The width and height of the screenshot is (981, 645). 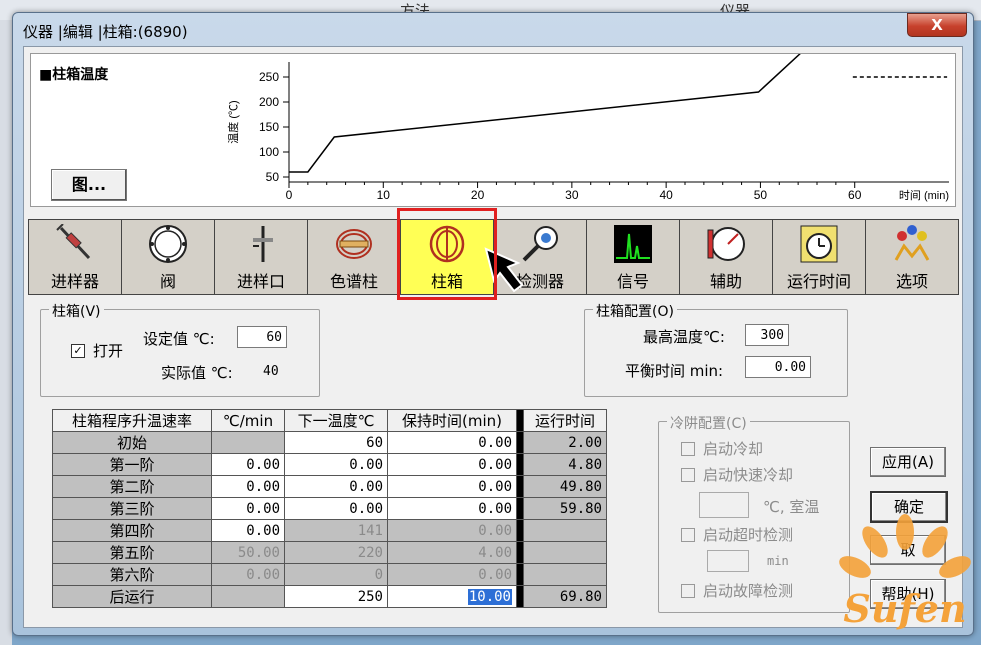 What do you see at coordinates (271, 371) in the screenshot?
I see `actual-value: 40` at bounding box center [271, 371].